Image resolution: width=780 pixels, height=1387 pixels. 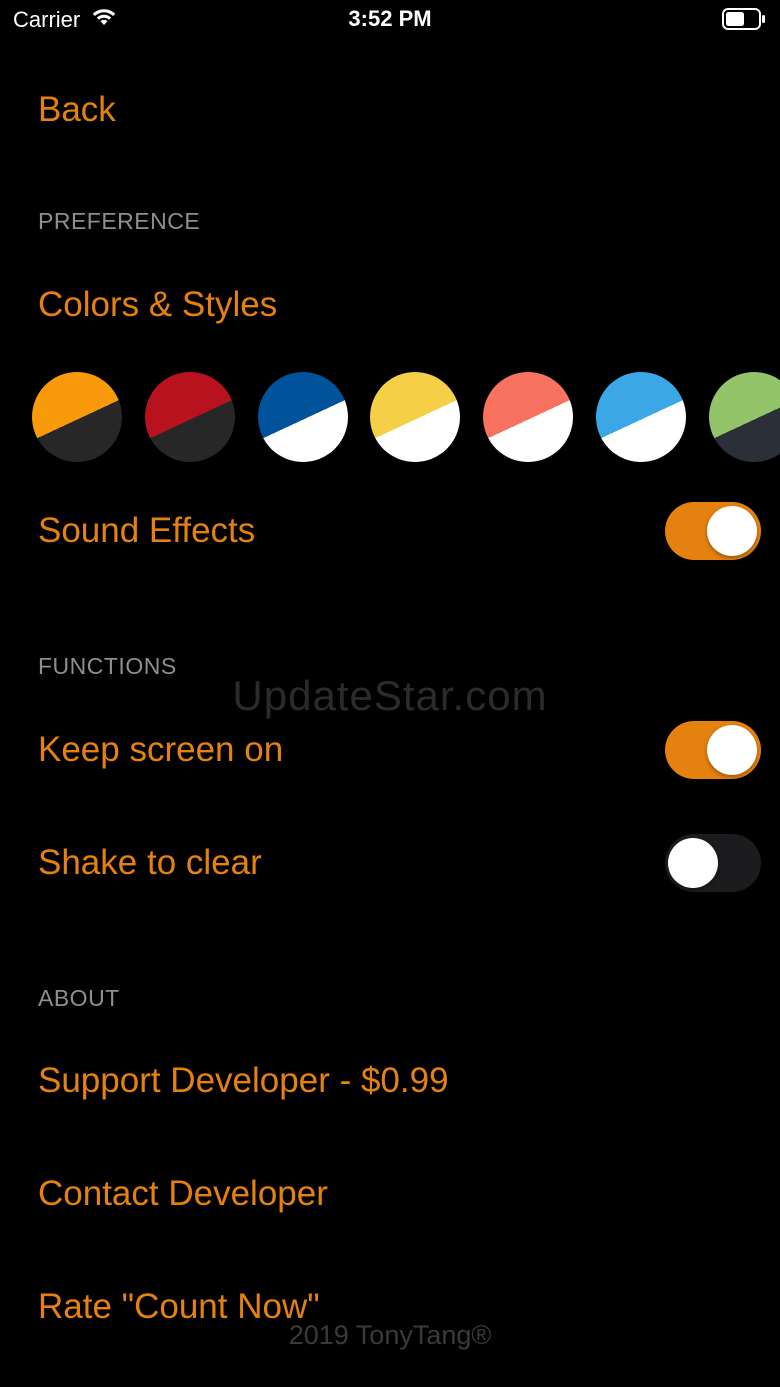 What do you see at coordinates (303, 417) in the screenshot?
I see `color-swatch-blue-white` at bounding box center [303, 417].